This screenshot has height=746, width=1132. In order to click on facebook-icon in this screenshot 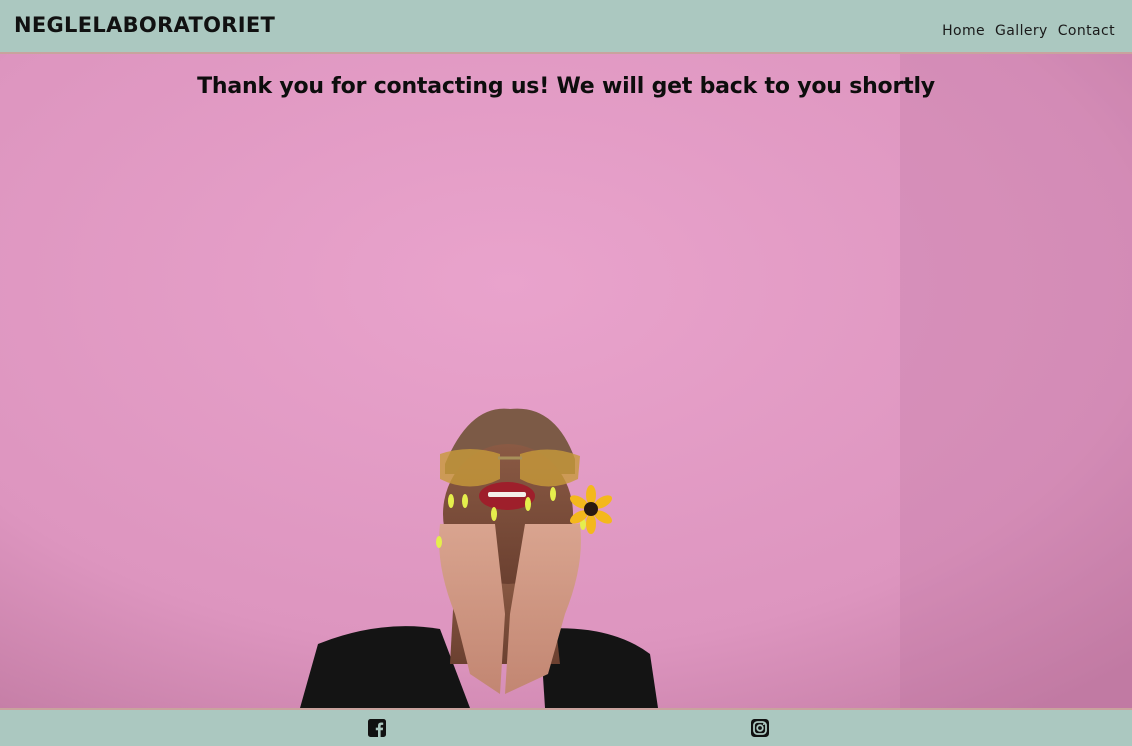, I will do `click(377, 728)`.